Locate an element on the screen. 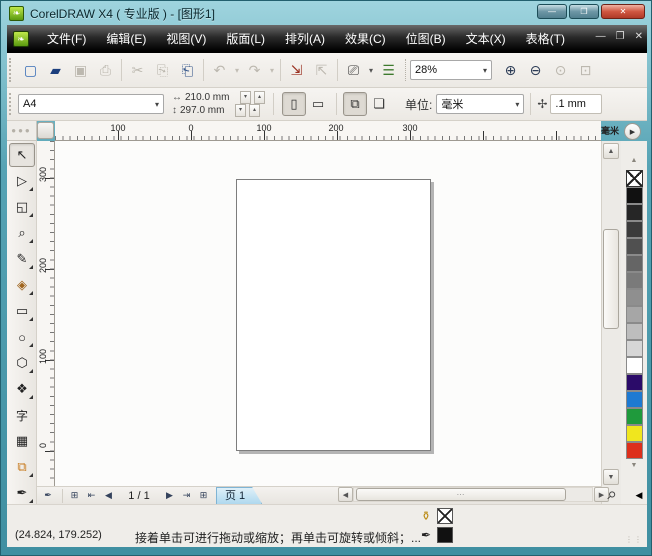 The height and width of the screenshot is (556, 652). mdi-close-button: ✕ is located at coordinates (639, 36).